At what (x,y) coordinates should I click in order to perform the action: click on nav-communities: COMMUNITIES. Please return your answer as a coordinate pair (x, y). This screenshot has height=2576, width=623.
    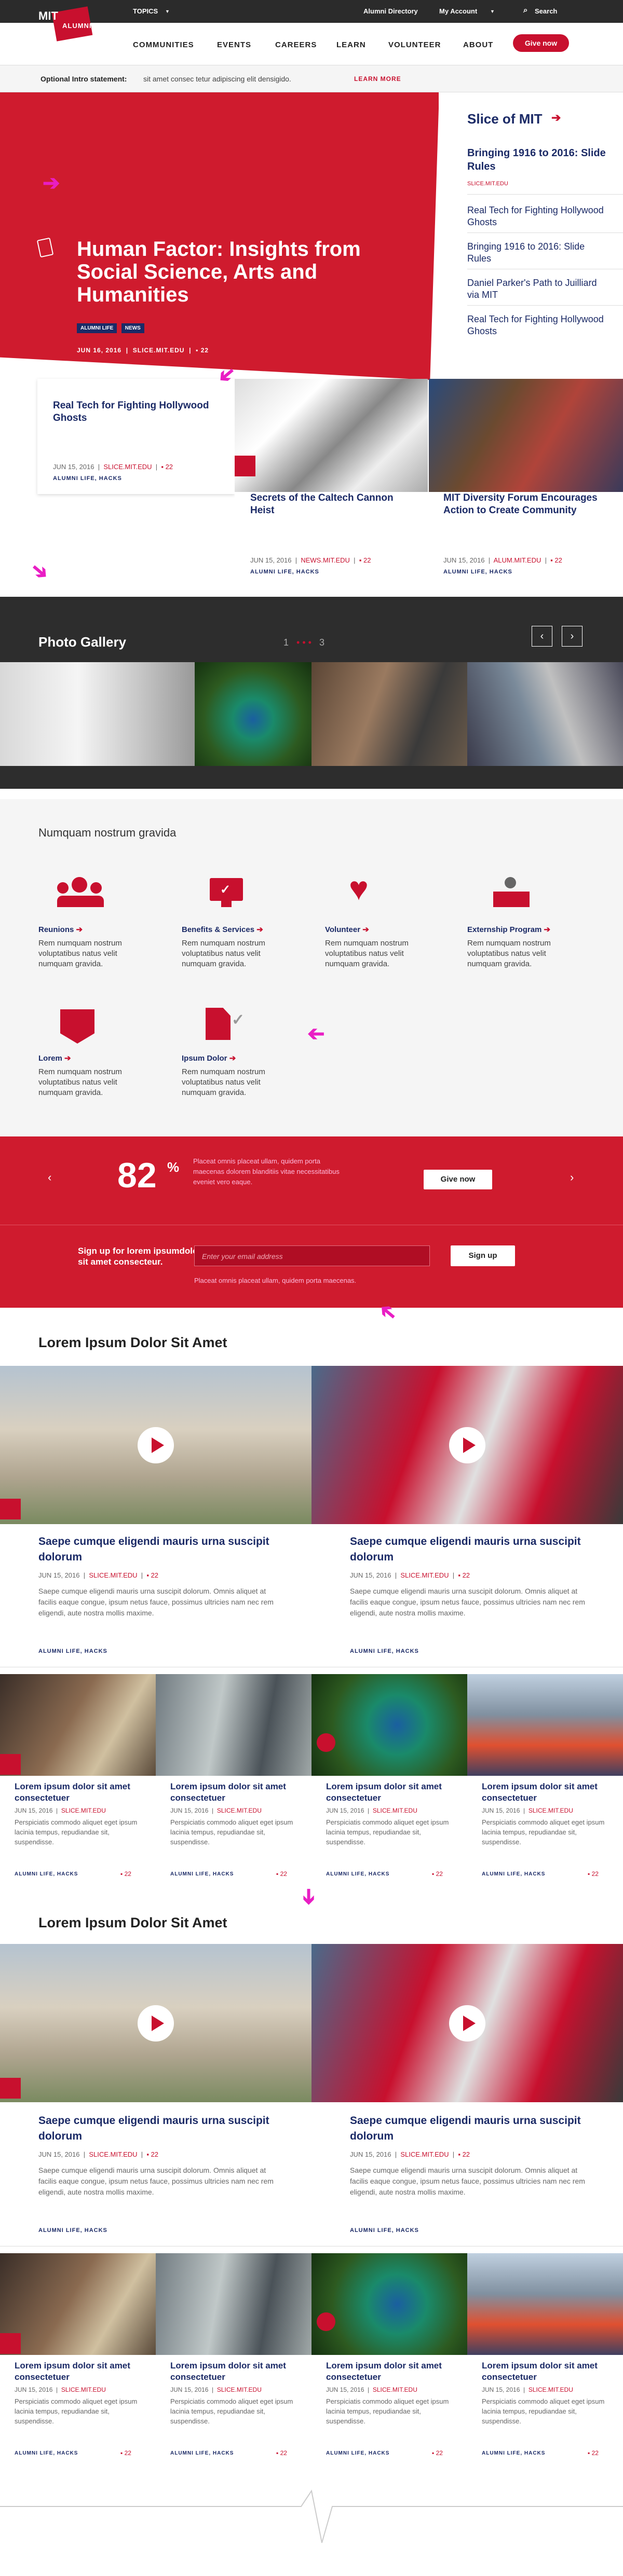
    Looking at the image, I should click on (163, 44).